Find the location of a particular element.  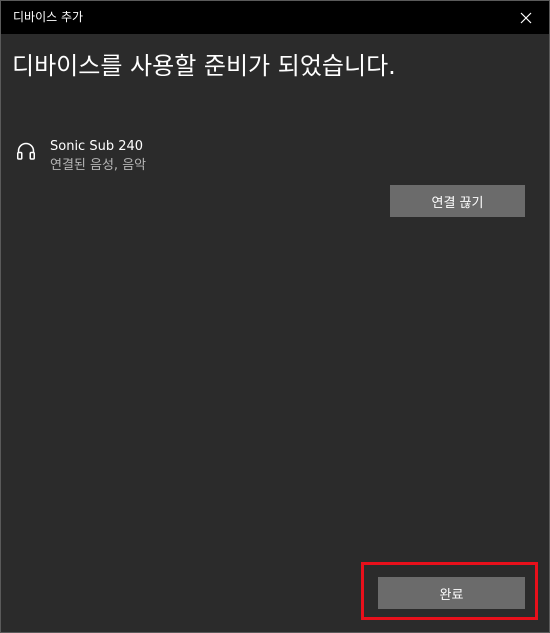

headphones-icon is located at coordinates (26, 151).